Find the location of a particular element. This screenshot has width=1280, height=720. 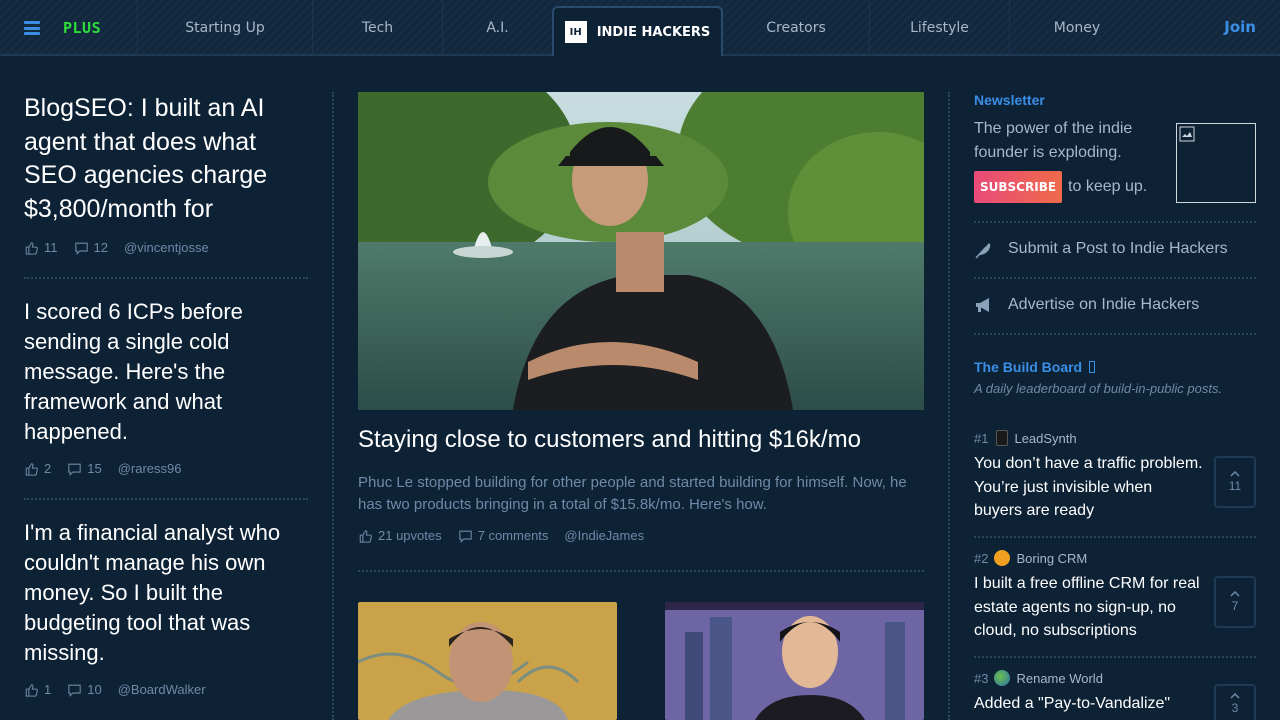

boring-crm-icon is located at coordinates (1002, 558).